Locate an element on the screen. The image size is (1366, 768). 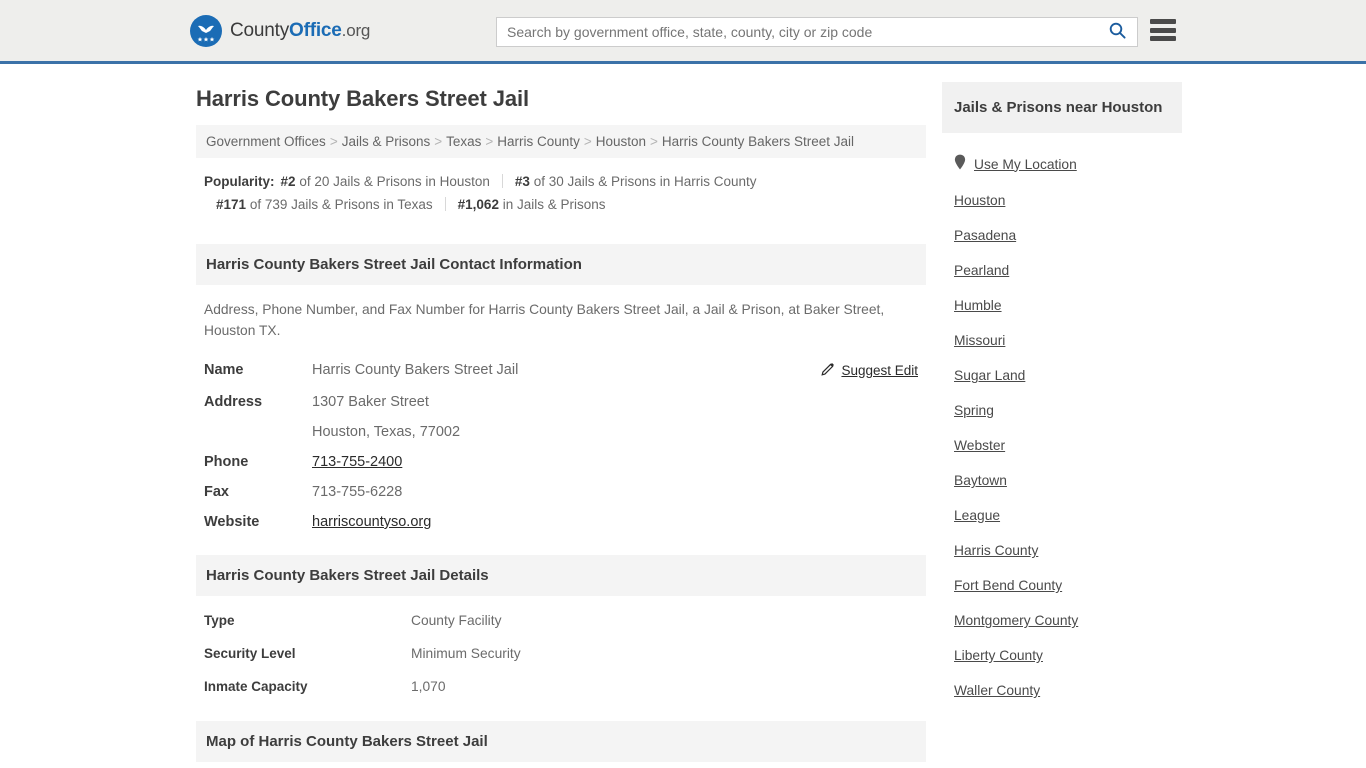
contact-row-label is located at coordinates (250, 432).